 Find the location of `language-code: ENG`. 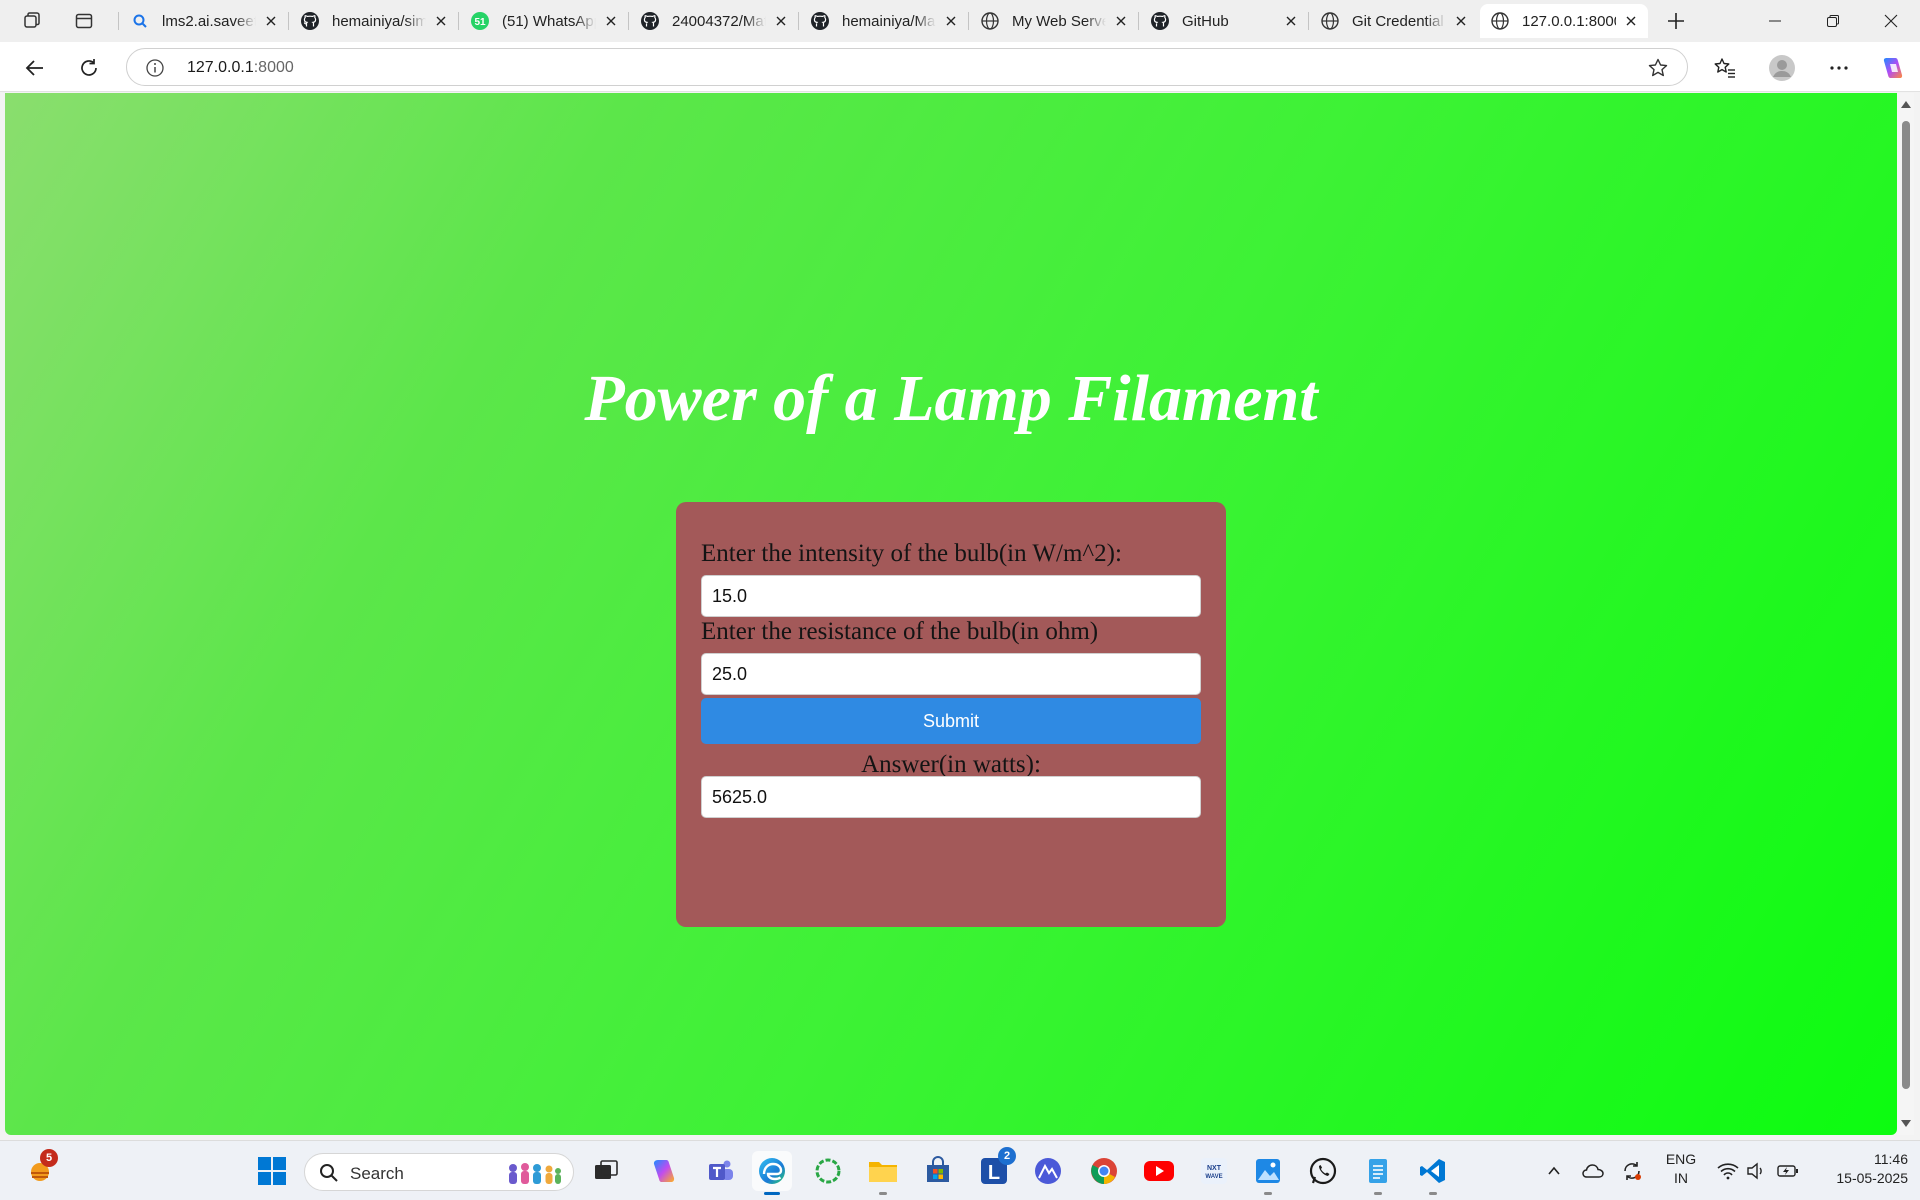

language-code: ENG is located at coordinates (1681, 1159).